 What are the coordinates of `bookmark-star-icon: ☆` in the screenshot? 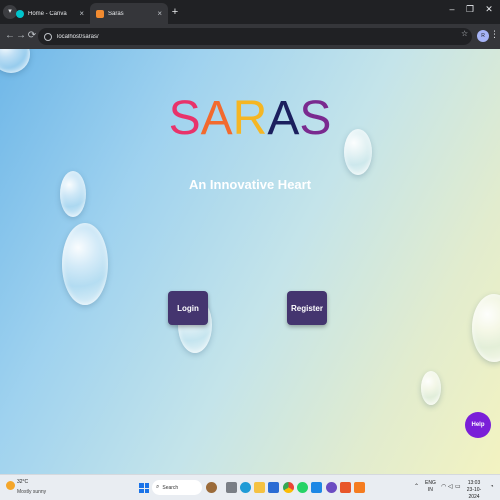 It's located at (464, 33).